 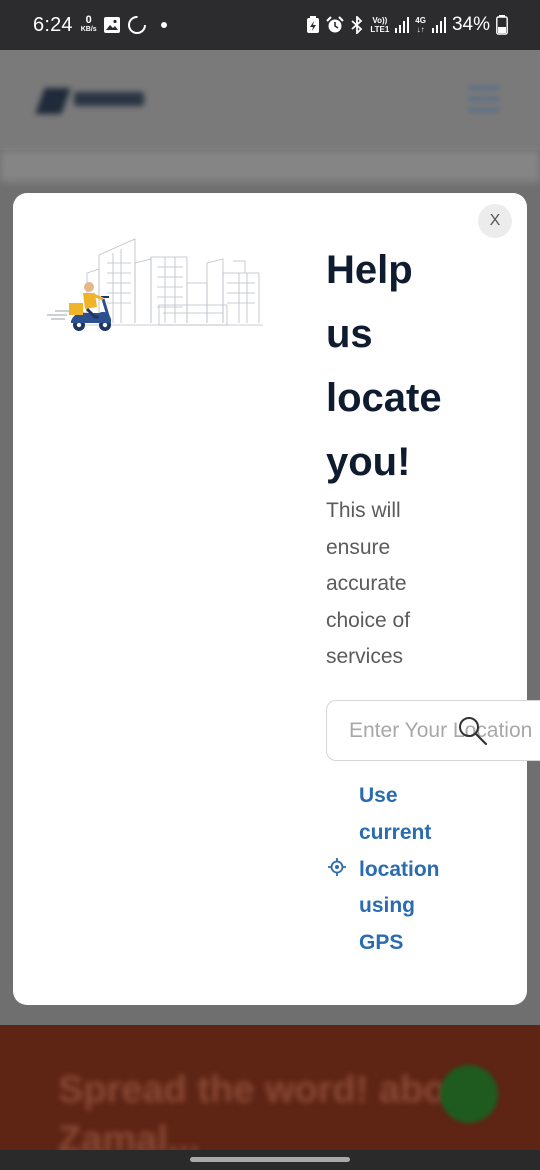 I want to click on gps-line: current, so click(x=395, y=832).